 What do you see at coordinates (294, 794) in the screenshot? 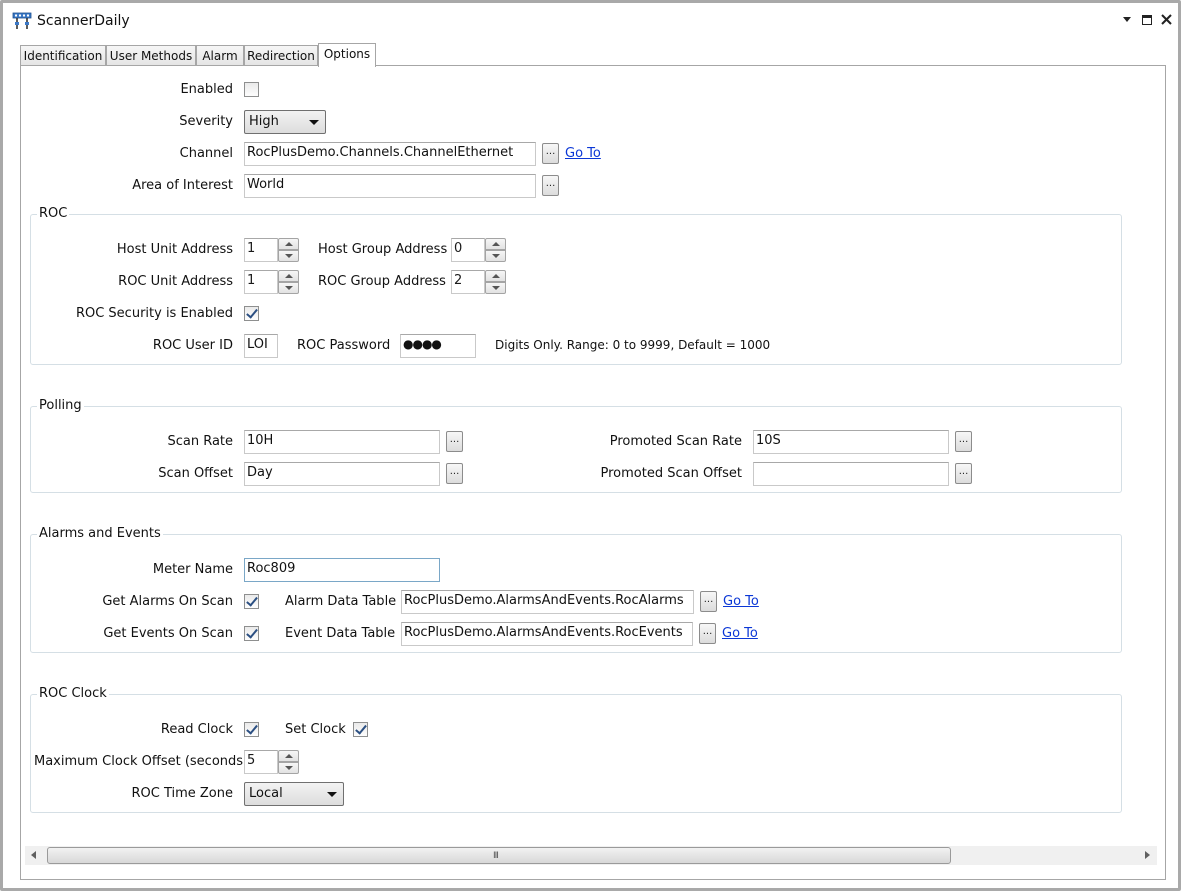
I see `roc-time-zone-select: Local` at bounding box center [294, 794].